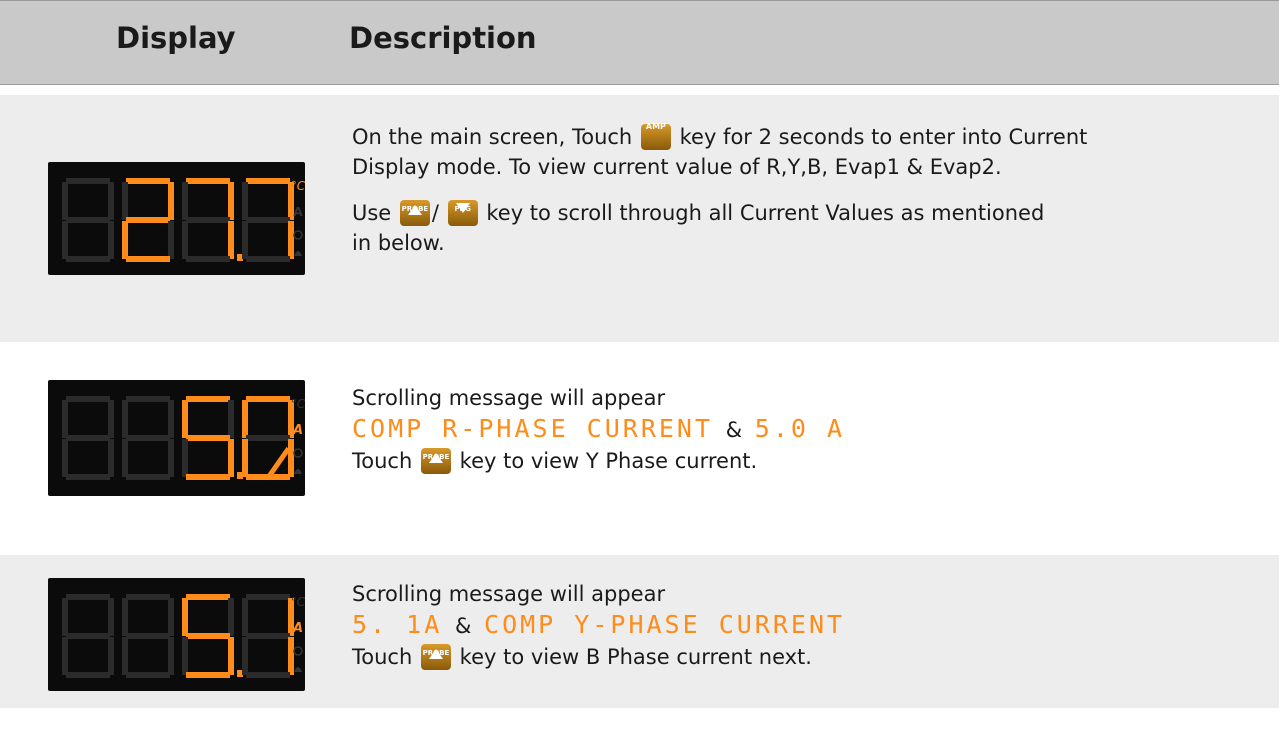 The width and height of the screenshot is (1279, 733). Describe the element at coordinates (533, 428) in the screenshot. I see `segment-message: COMP R-PHASE CURRENT` at that location.